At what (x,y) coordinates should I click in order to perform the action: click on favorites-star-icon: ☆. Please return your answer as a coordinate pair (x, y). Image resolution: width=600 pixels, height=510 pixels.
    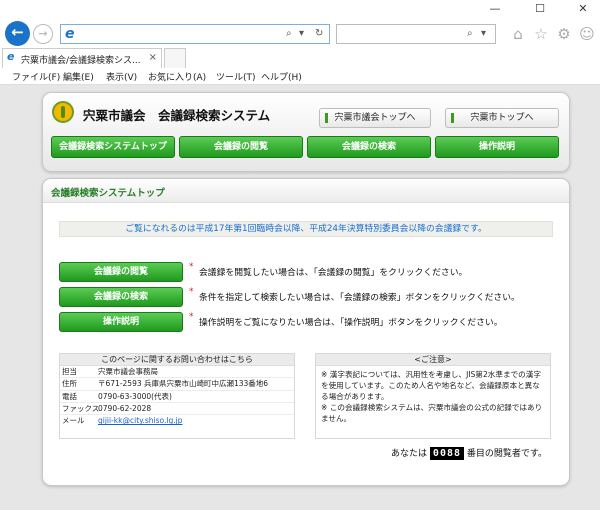
    Looking at the image, I should click on (541, 34).